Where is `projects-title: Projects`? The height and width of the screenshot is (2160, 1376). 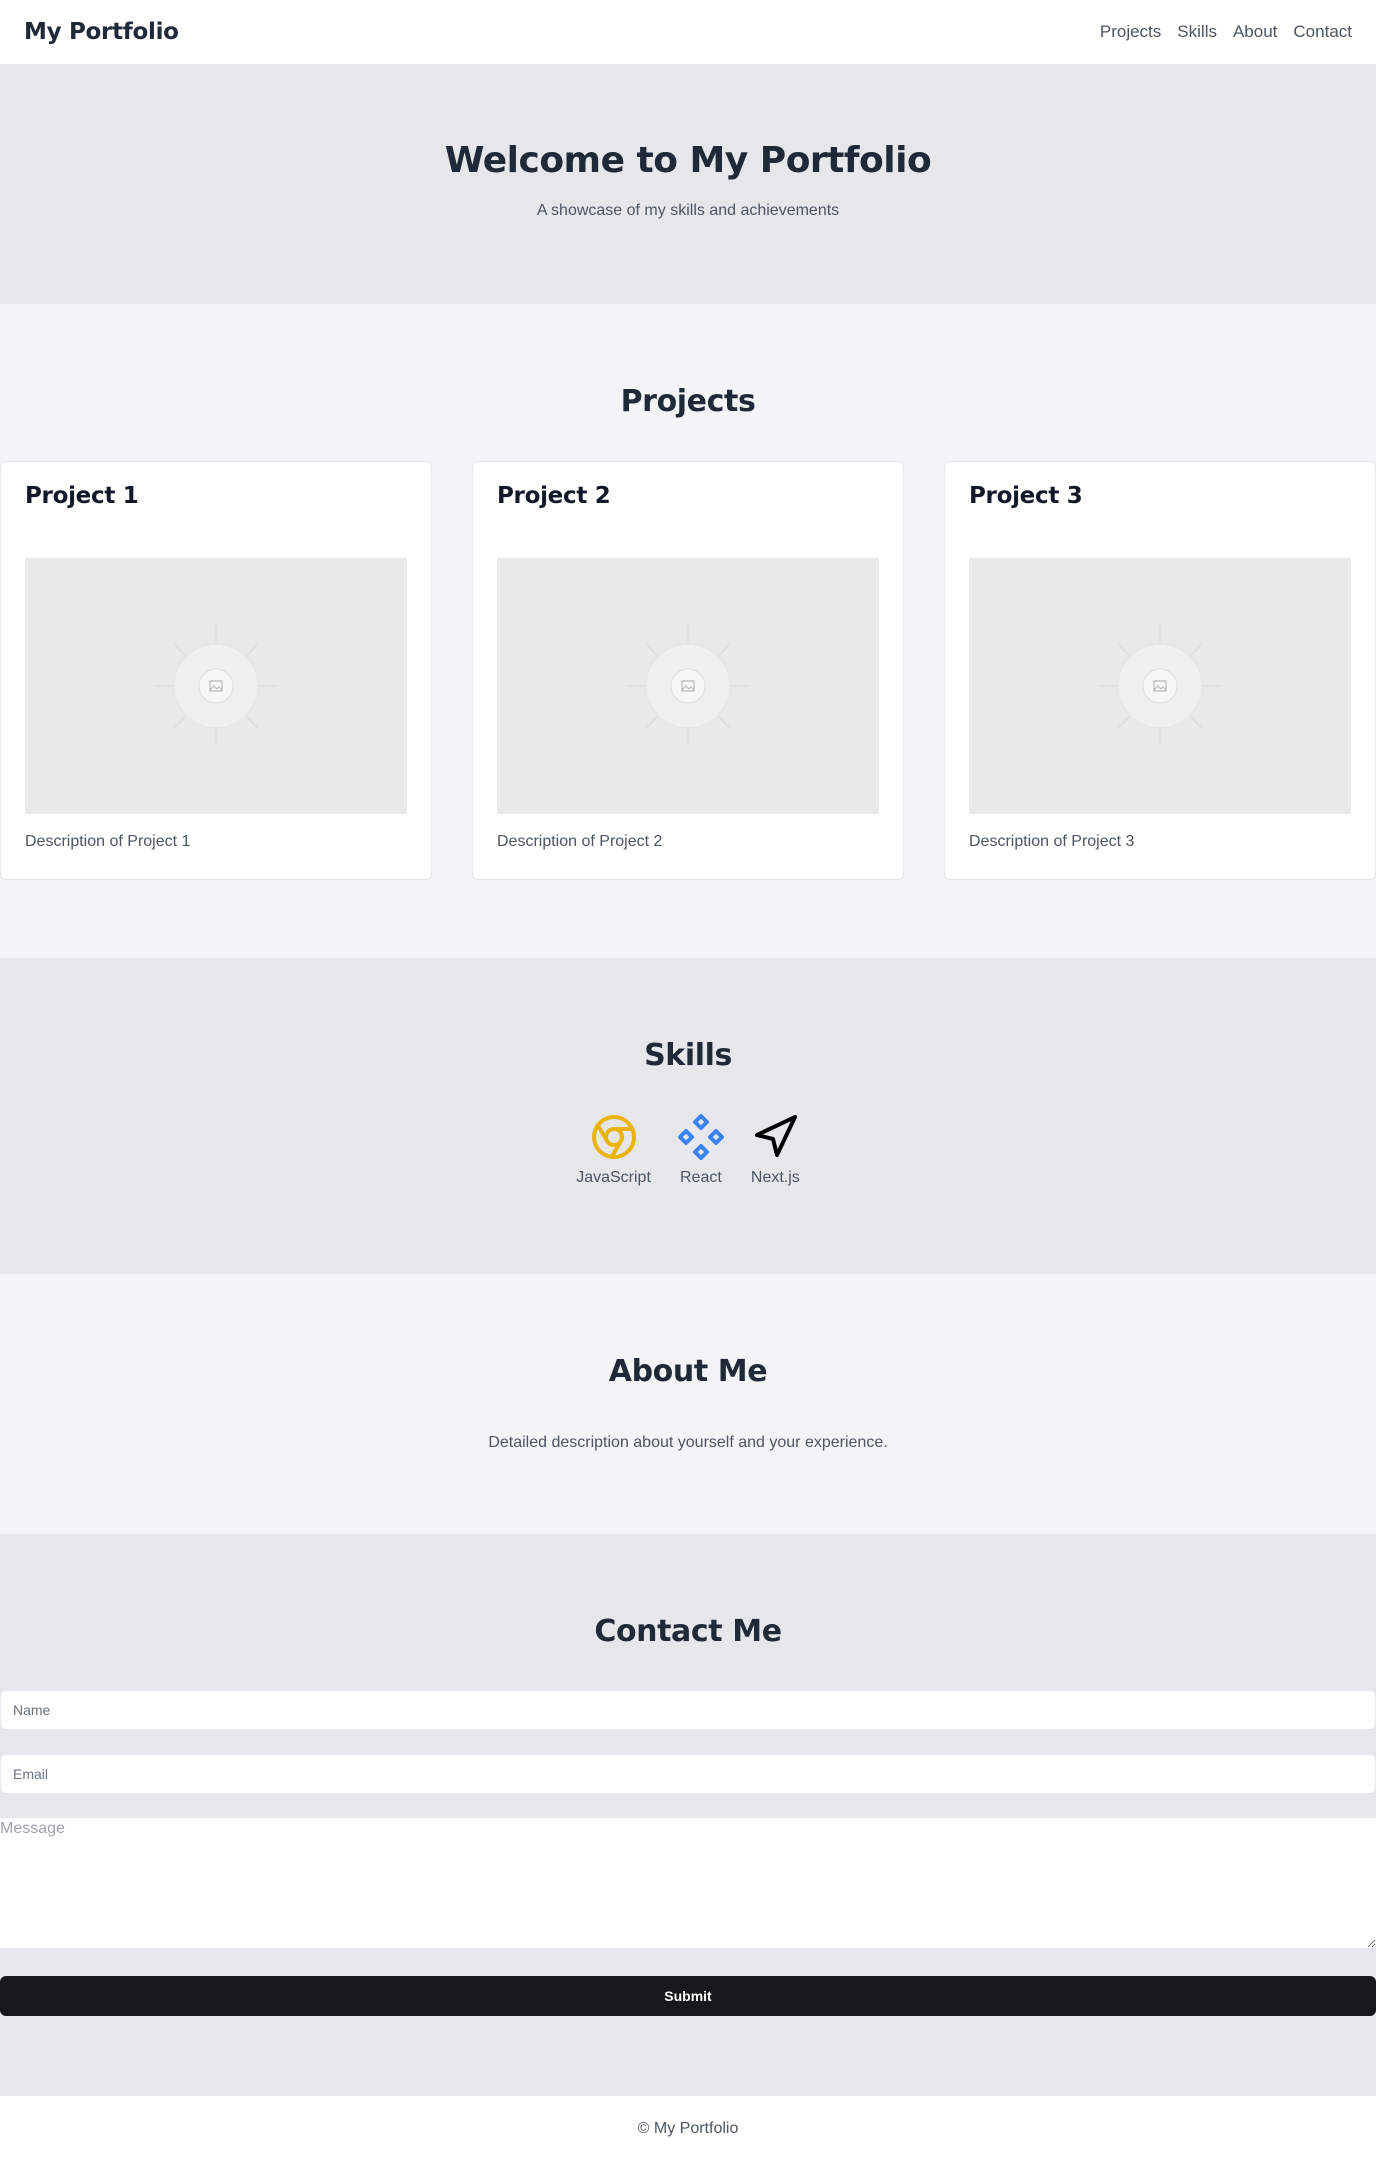 projects-title: Projects is located at coordinates (688, 401).